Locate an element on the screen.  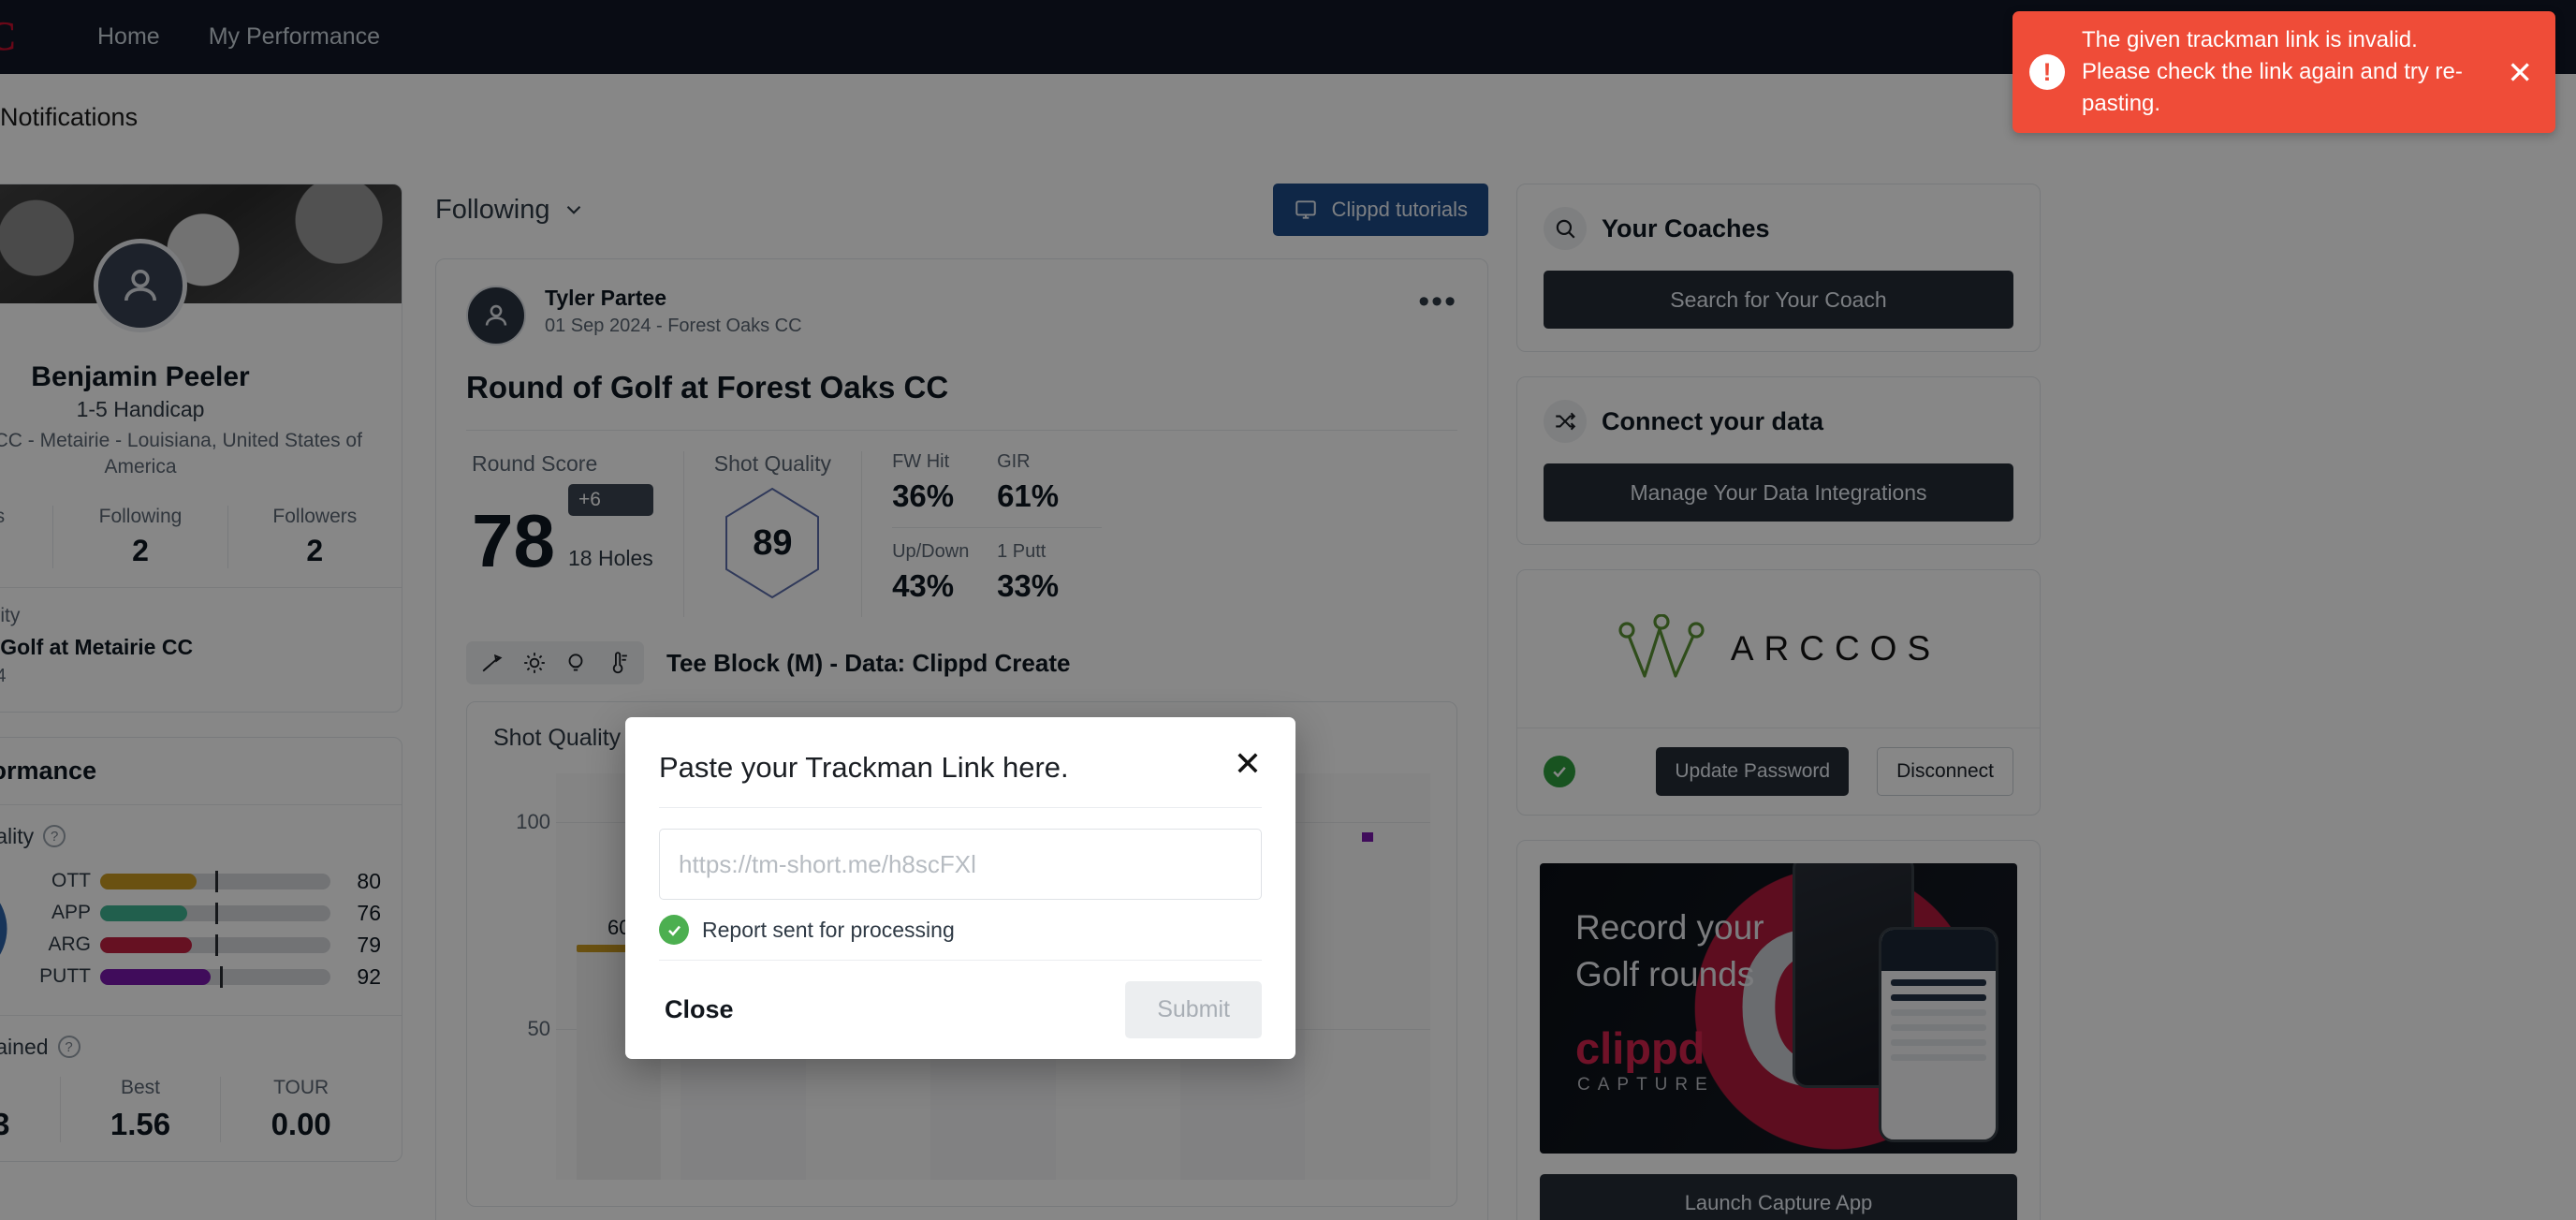
modal-header: Paste your Trackman Link here. ✕ is located at coordinates (961, 762).